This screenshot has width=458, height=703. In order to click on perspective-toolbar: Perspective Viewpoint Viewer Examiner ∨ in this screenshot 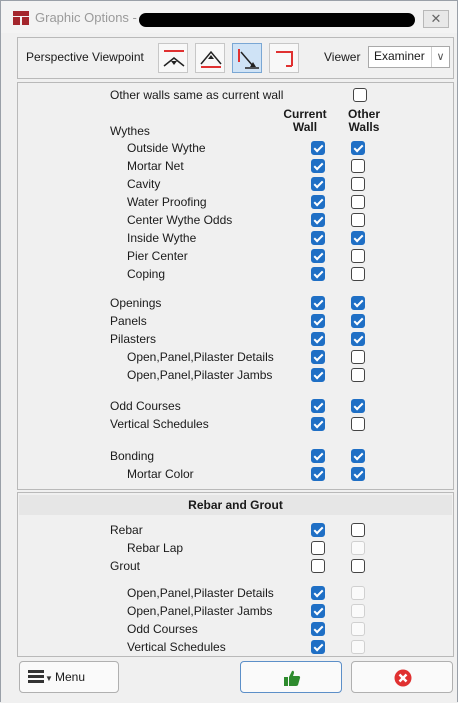, I will do `click(235, 58)`.